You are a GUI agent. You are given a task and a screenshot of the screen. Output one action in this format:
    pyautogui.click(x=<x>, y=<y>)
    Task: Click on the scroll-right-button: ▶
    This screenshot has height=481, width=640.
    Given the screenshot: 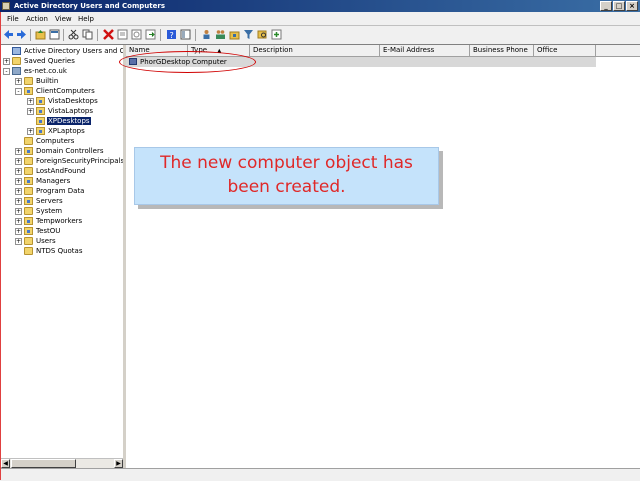 What is the action you would take?
    pyautogui.click(x=118, y=463)
    